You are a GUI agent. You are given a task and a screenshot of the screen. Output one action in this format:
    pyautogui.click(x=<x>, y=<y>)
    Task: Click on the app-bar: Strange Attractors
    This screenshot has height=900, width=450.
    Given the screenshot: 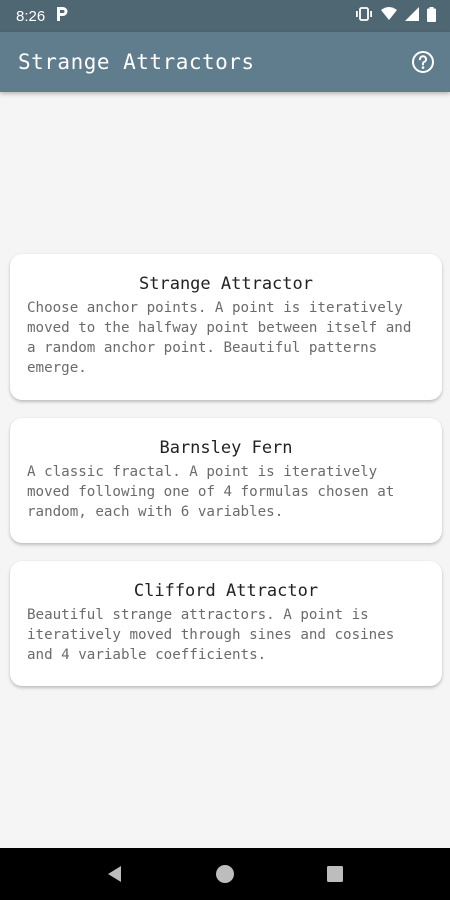 What is the action you would take?
    pyautogui.click(x=225, y=62)
    